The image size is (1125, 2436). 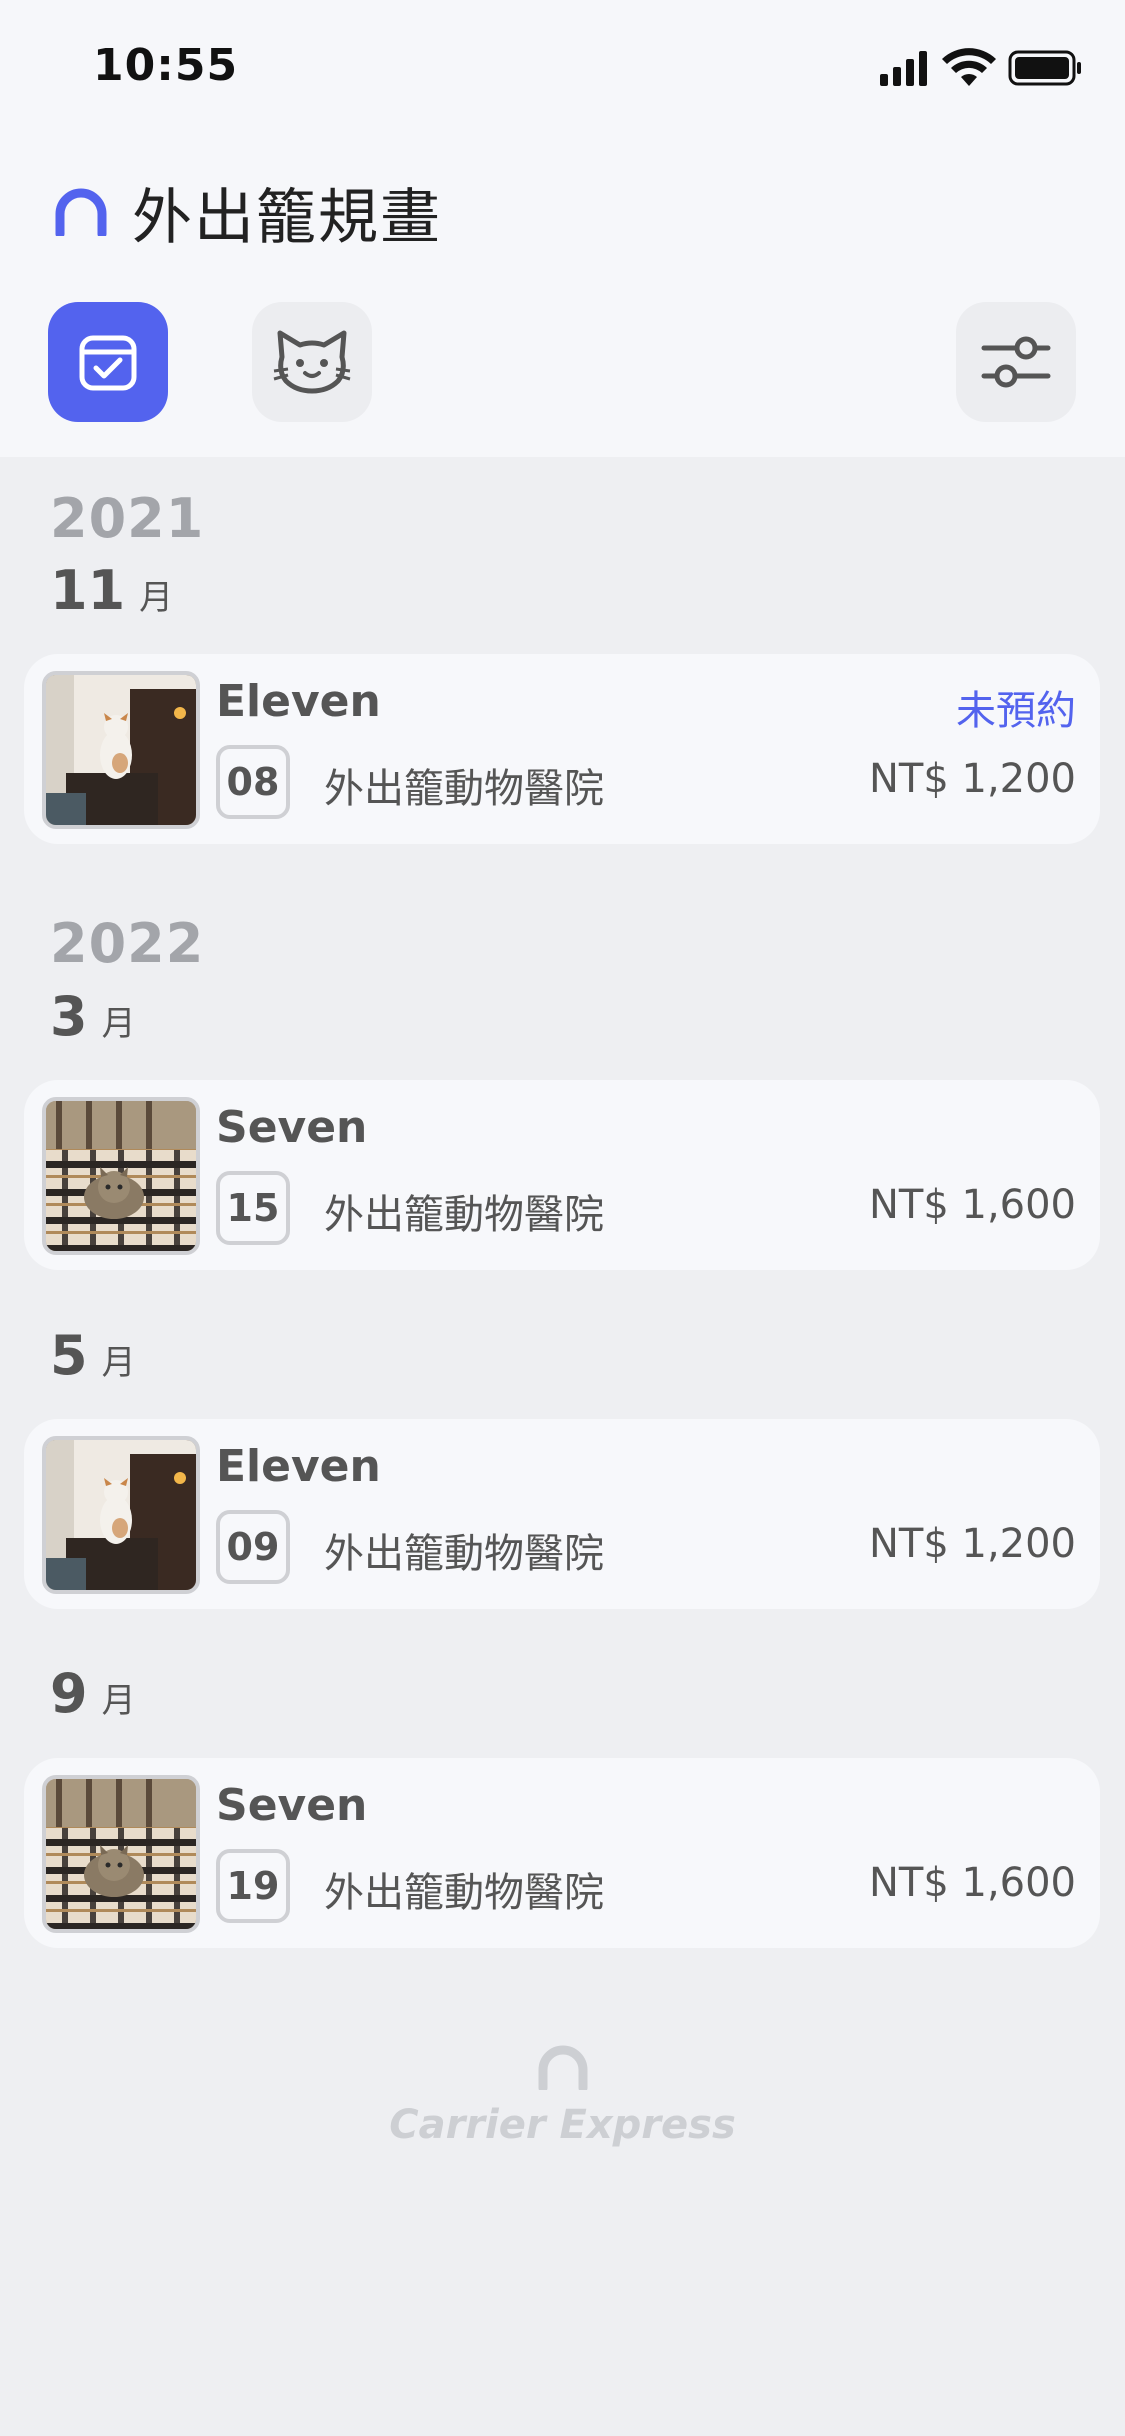 I want to click on month-number: 9, so click(x=69, y=1693).